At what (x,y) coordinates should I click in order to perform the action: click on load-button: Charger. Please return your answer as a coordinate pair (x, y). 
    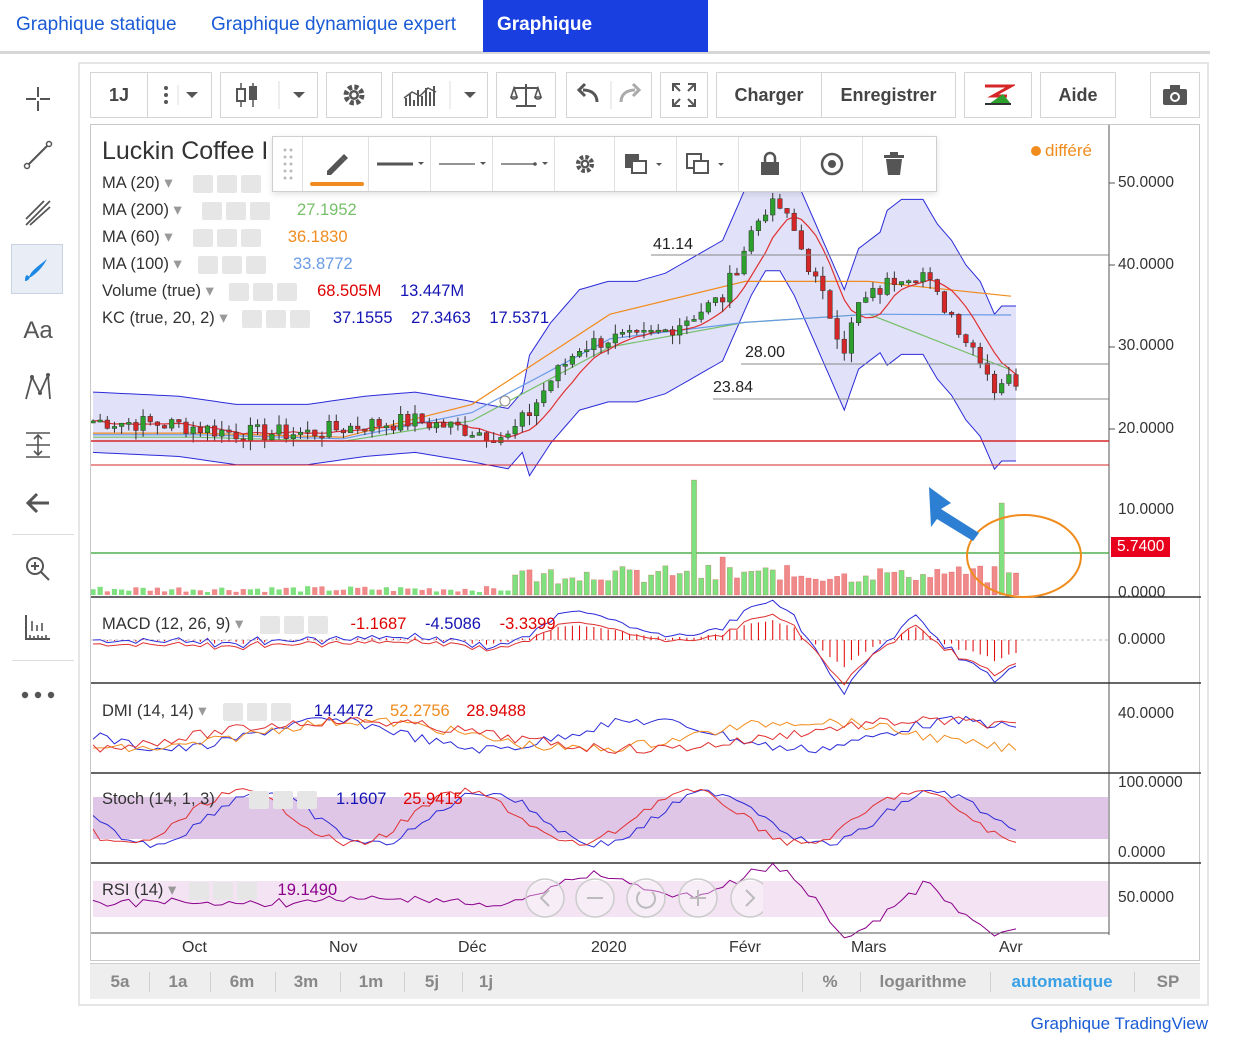
    Looking at the image, I should click on (769, 95).